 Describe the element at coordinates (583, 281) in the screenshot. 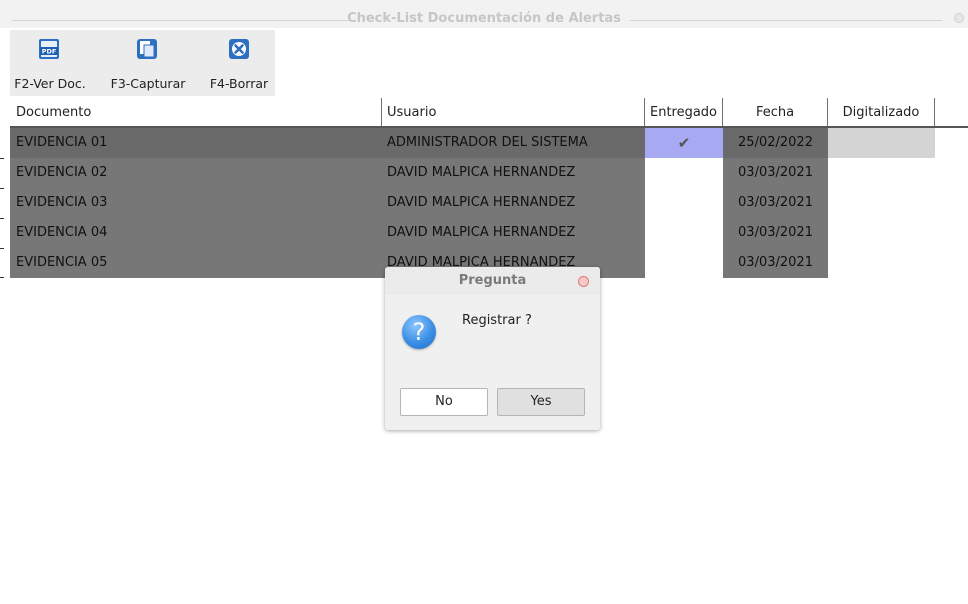

I see `dialog-close-icon` at that location.